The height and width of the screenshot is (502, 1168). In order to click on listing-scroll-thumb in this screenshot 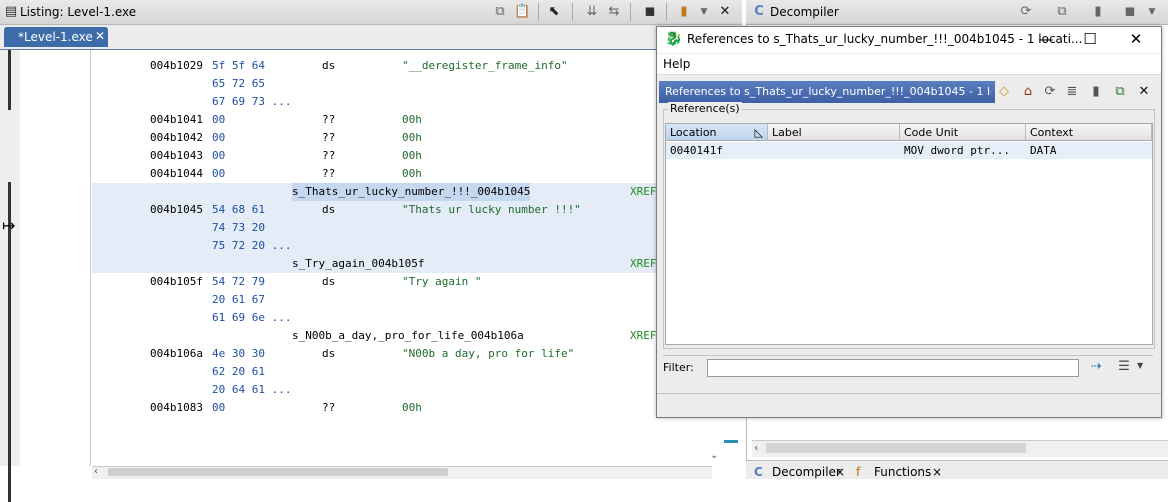, I will do `click(278, 472)`.